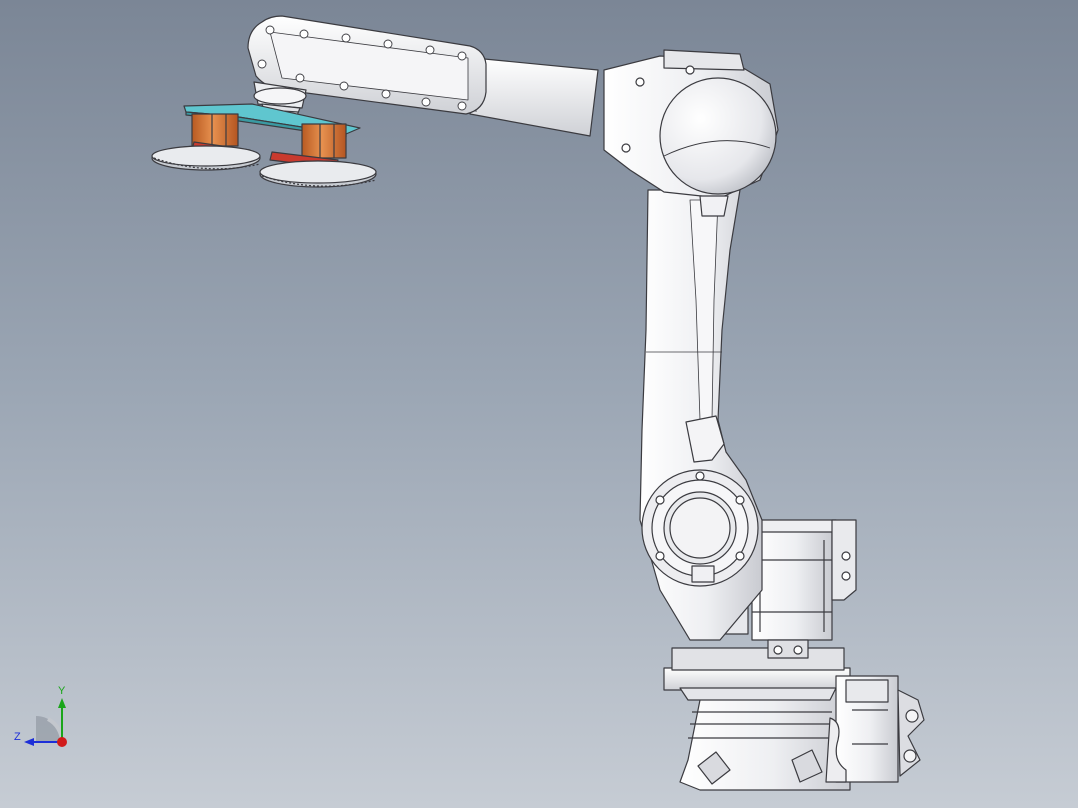 The height and width of the screenshot is (808, 1078). What do you see at coordinates (45, 719) in the screenshot?
I see `view-orientation-triad: Y Z` at bounding box center [45, 719].